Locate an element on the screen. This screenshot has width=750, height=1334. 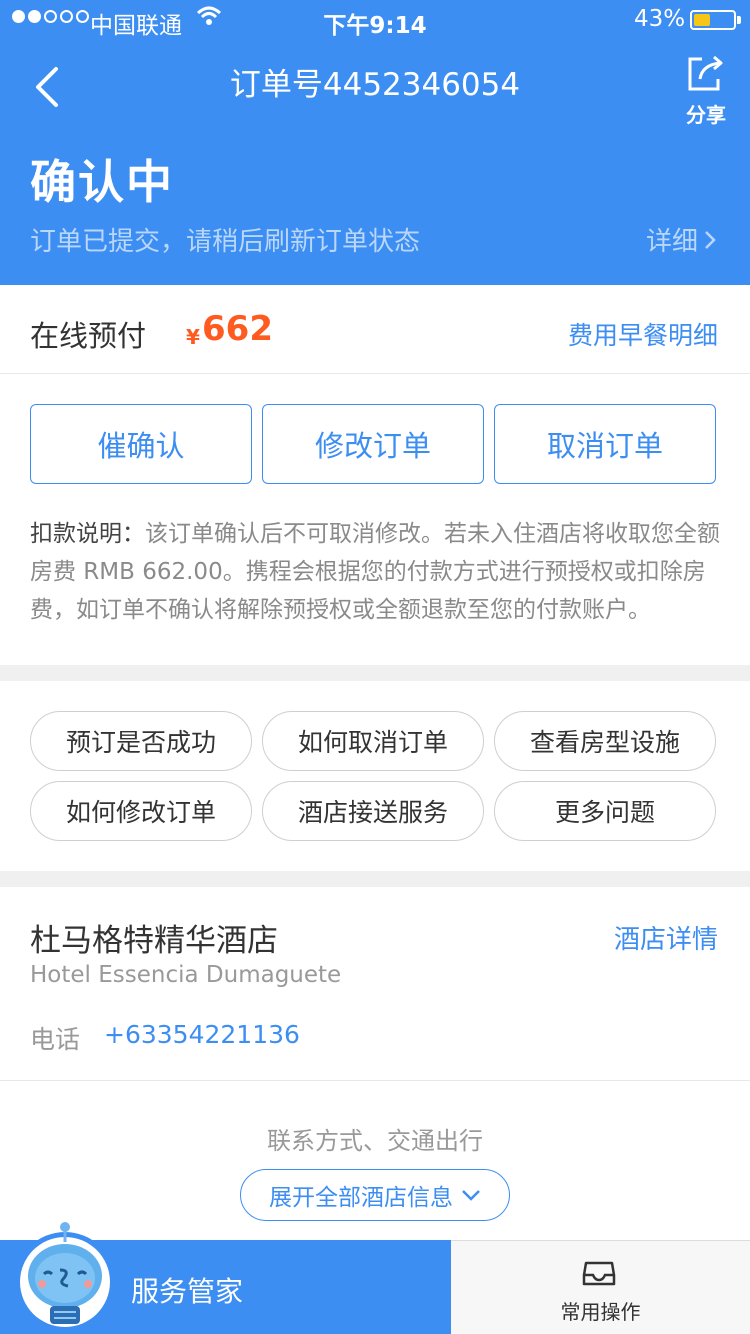
faq-room-facilities: 查看房型设施 is located at coordinates (605, 741).